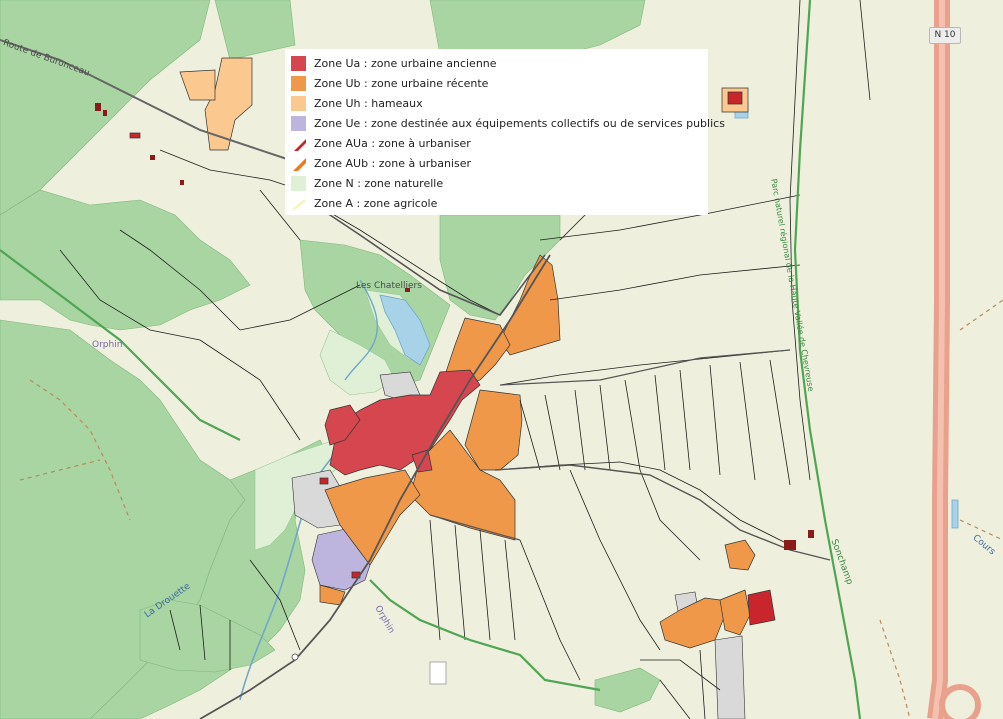  What do you see at coordinates (405, 63) in the screenshot?
I see `legend-label-ua: Zone Ua : zone urbaine ancienne` at bounding box center [405, 63].